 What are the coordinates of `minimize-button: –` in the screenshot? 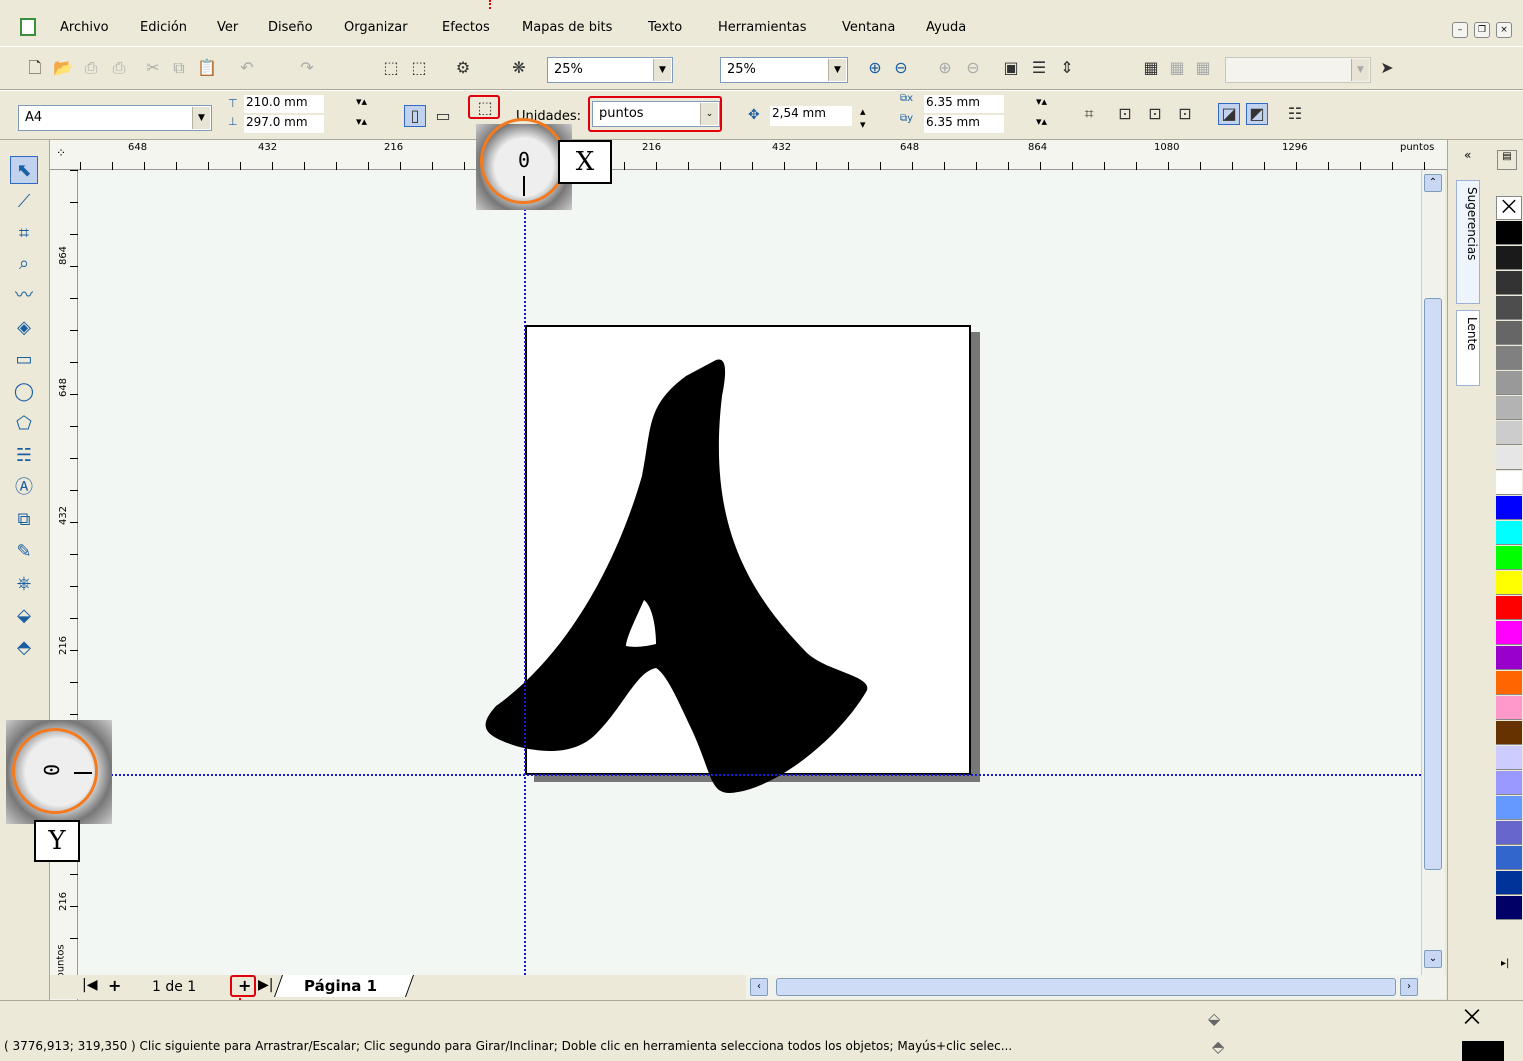 It's located at (1460, 30).